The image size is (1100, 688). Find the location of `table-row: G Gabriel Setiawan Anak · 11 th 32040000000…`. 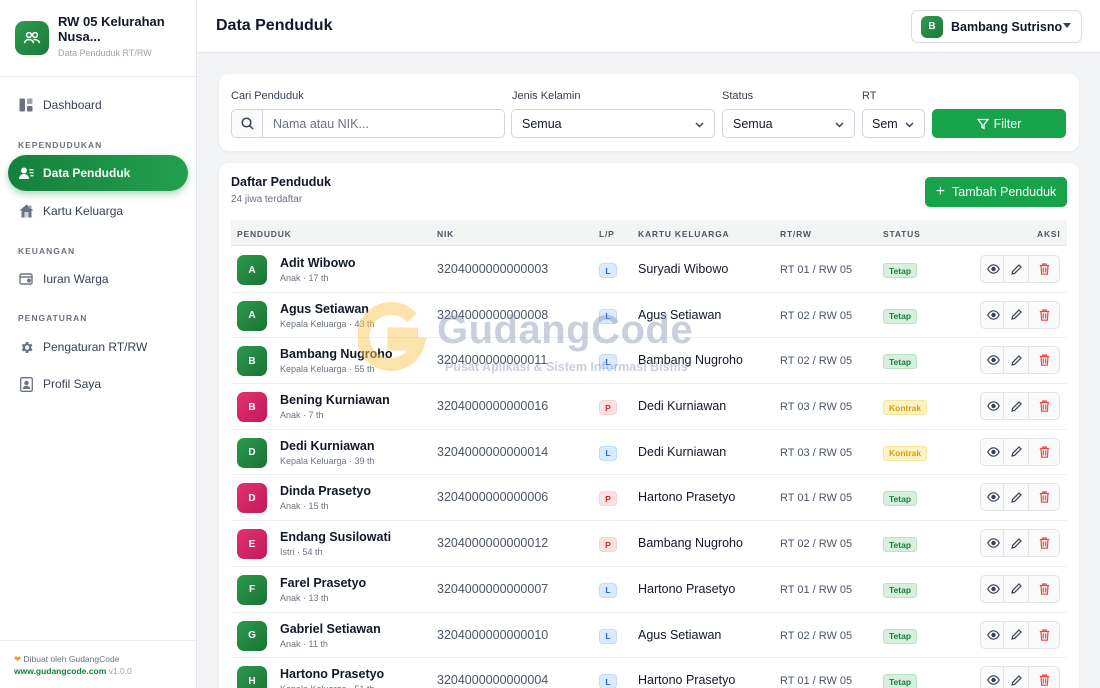

table-row: G Gabriel Setiawan Anak · 11 th 32040000000… is located at coordinates (649, 636).